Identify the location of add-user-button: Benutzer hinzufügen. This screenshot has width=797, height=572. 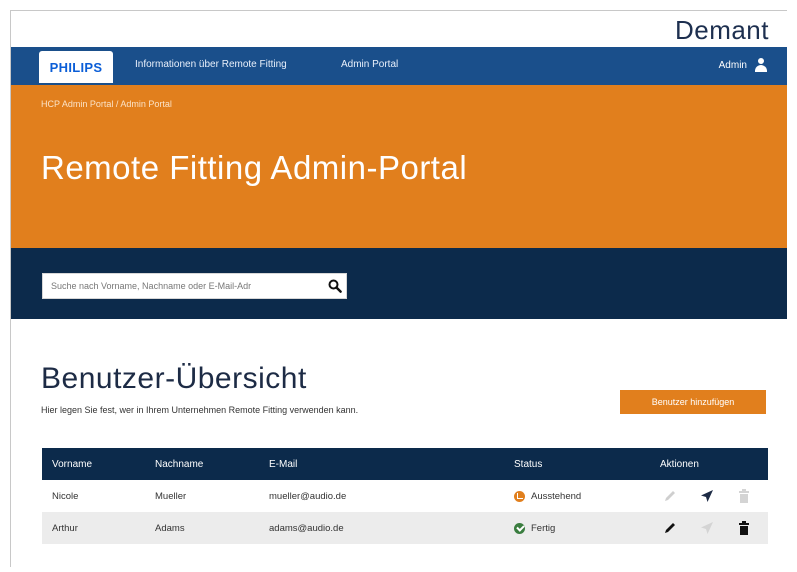
(693, 402).